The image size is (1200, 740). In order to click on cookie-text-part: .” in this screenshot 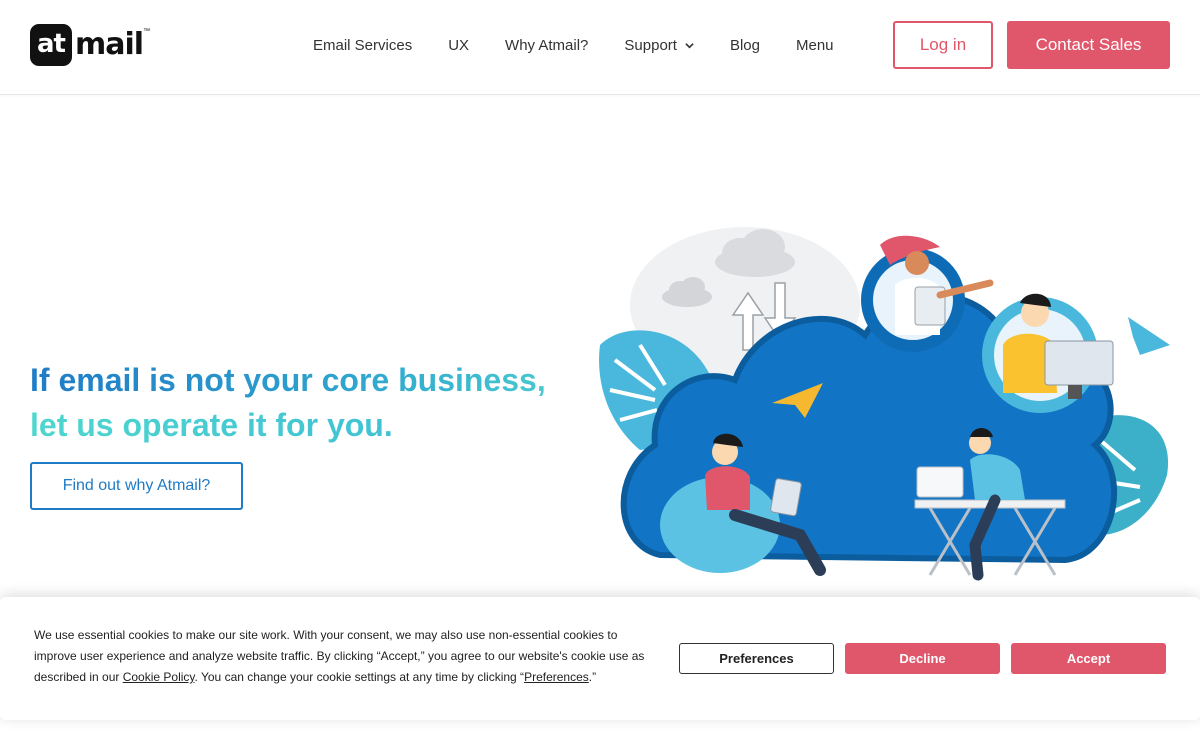, I will do `click(592, 677)`.